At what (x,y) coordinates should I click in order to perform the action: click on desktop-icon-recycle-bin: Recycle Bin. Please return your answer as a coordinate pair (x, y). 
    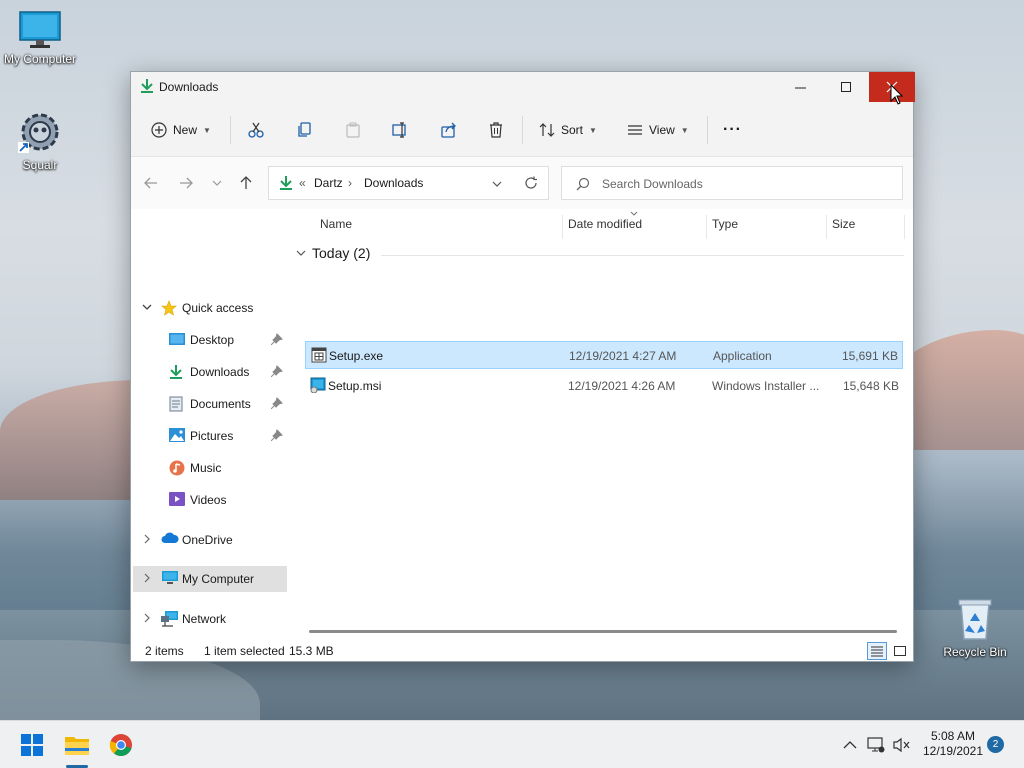
    Looking at the image, I should click on (975, 628).